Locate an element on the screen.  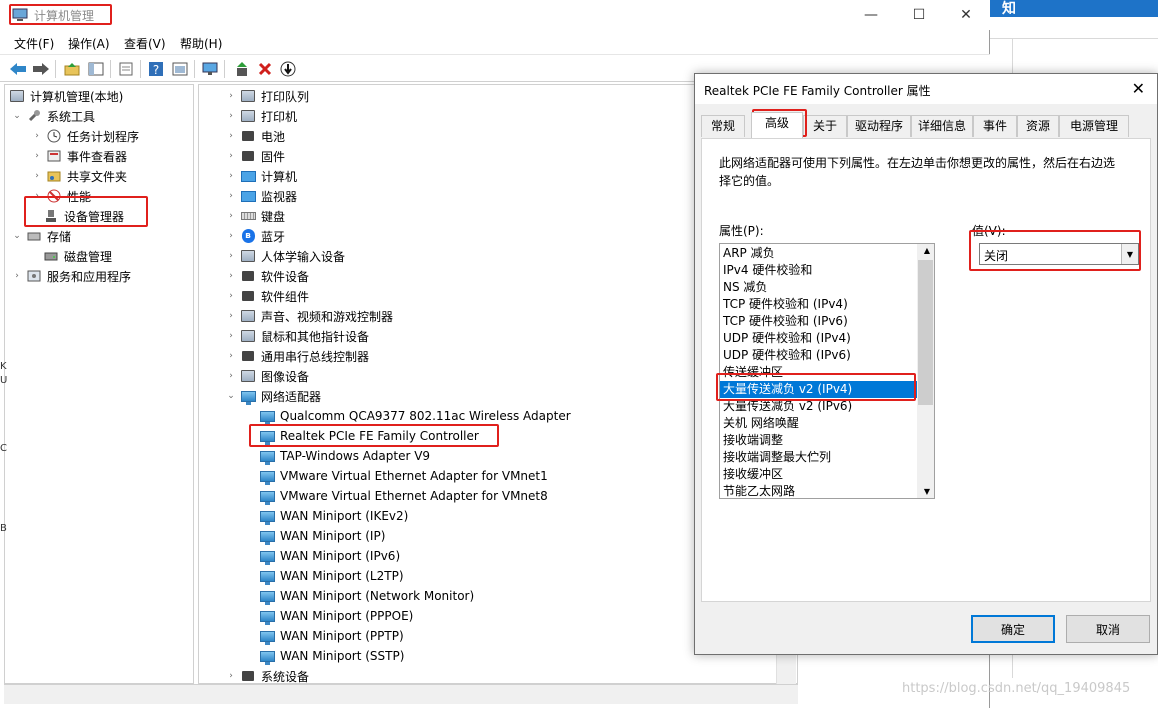
property-list-item: UDP 硬件校验和 (IPv6) is located at coordinates (818, 355).